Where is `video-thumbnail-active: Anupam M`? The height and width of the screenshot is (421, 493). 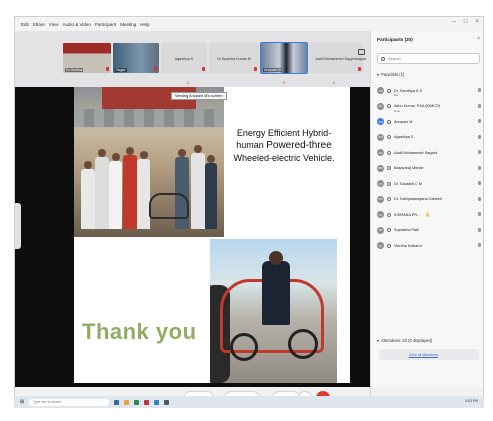 video-thumbnail-active: Anupam M is located at coordinates (284, 58).